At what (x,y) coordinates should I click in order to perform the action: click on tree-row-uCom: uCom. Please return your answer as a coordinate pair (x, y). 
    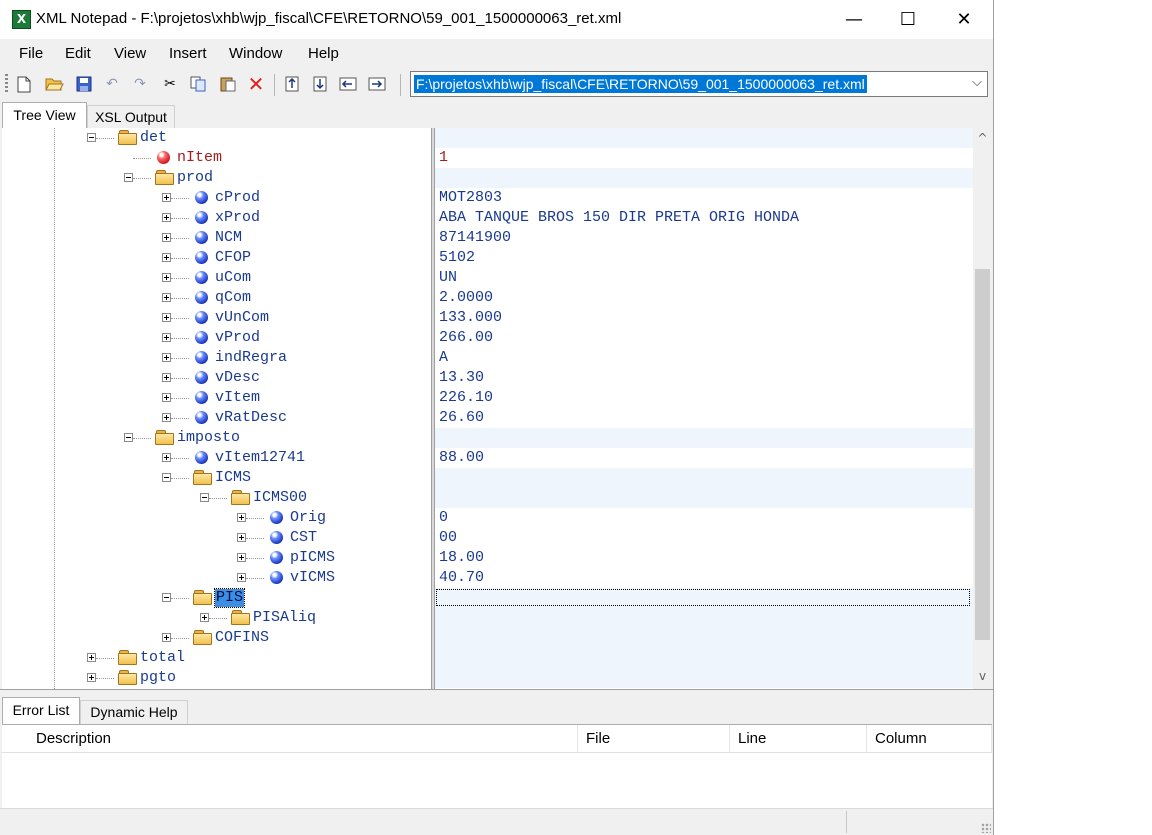
    Looking at the image, I should click on (216, 278).